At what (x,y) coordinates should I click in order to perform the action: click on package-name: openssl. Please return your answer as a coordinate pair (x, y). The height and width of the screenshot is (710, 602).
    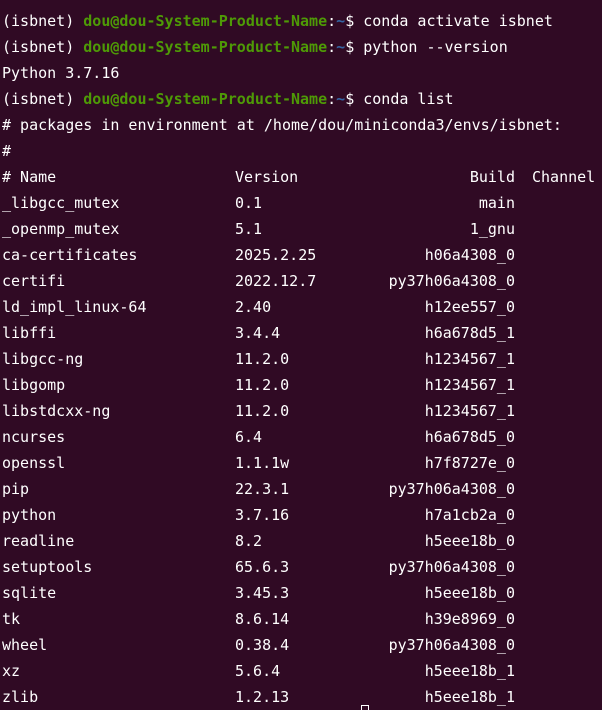
    Looking at the image, I should click on (34, 463).